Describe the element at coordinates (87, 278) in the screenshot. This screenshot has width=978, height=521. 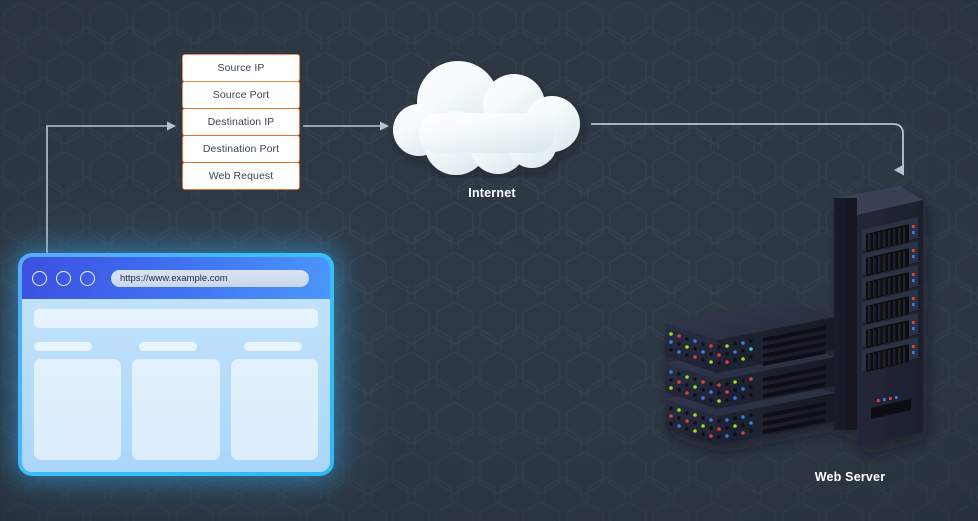
I see `maximize-dot-icon` at that location.